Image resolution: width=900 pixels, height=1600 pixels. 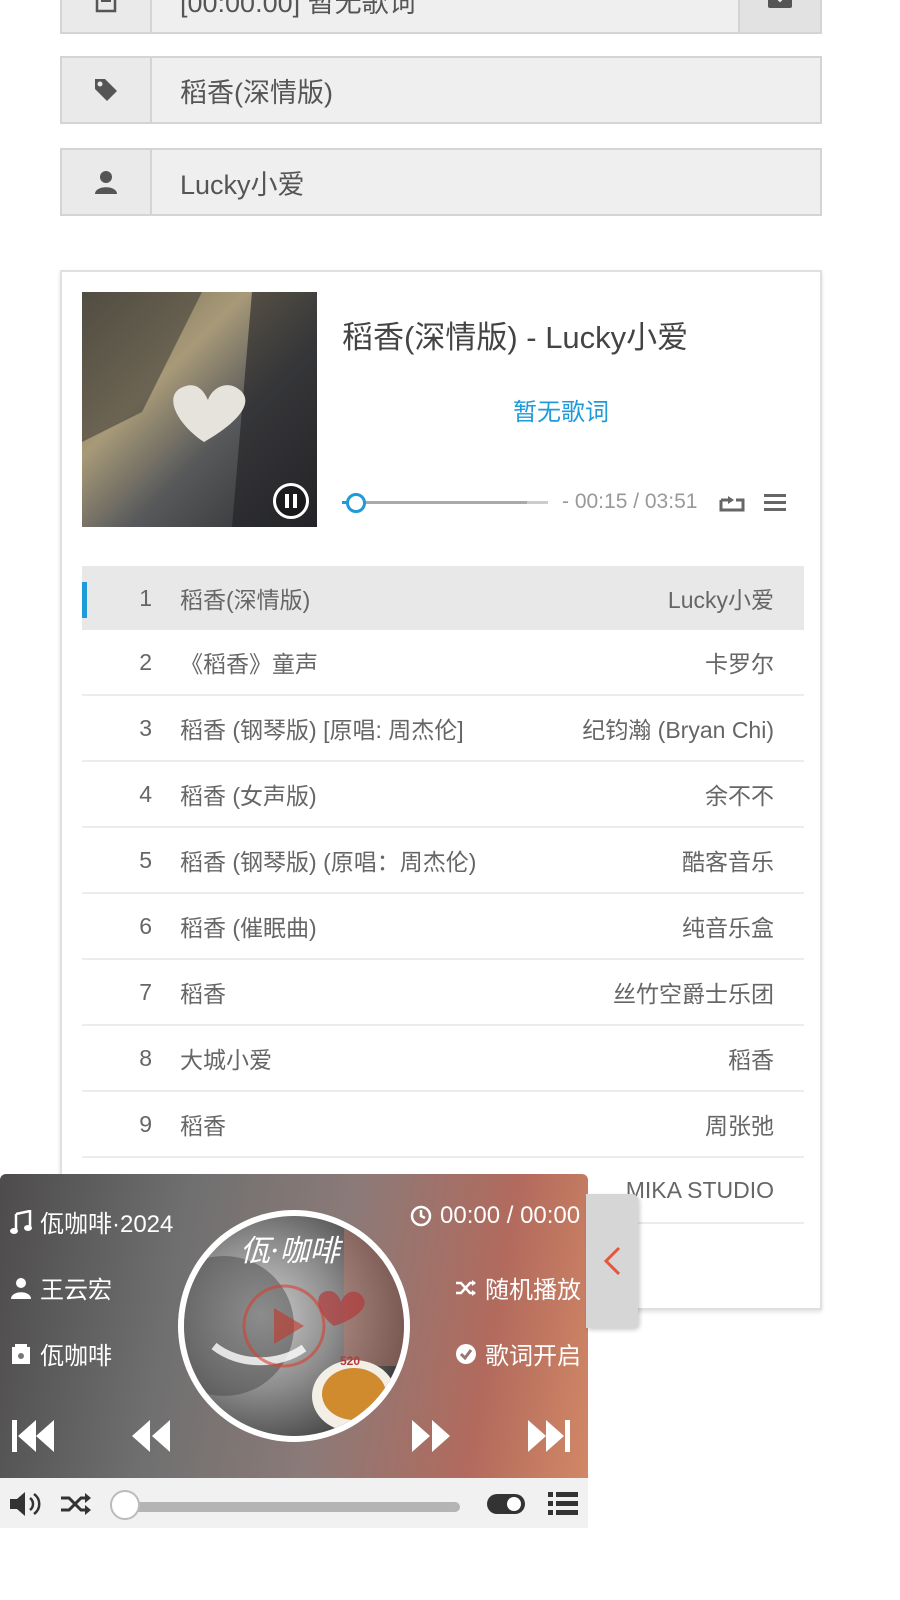 I want to click on progress-thumb, so click(x=356, y=503).